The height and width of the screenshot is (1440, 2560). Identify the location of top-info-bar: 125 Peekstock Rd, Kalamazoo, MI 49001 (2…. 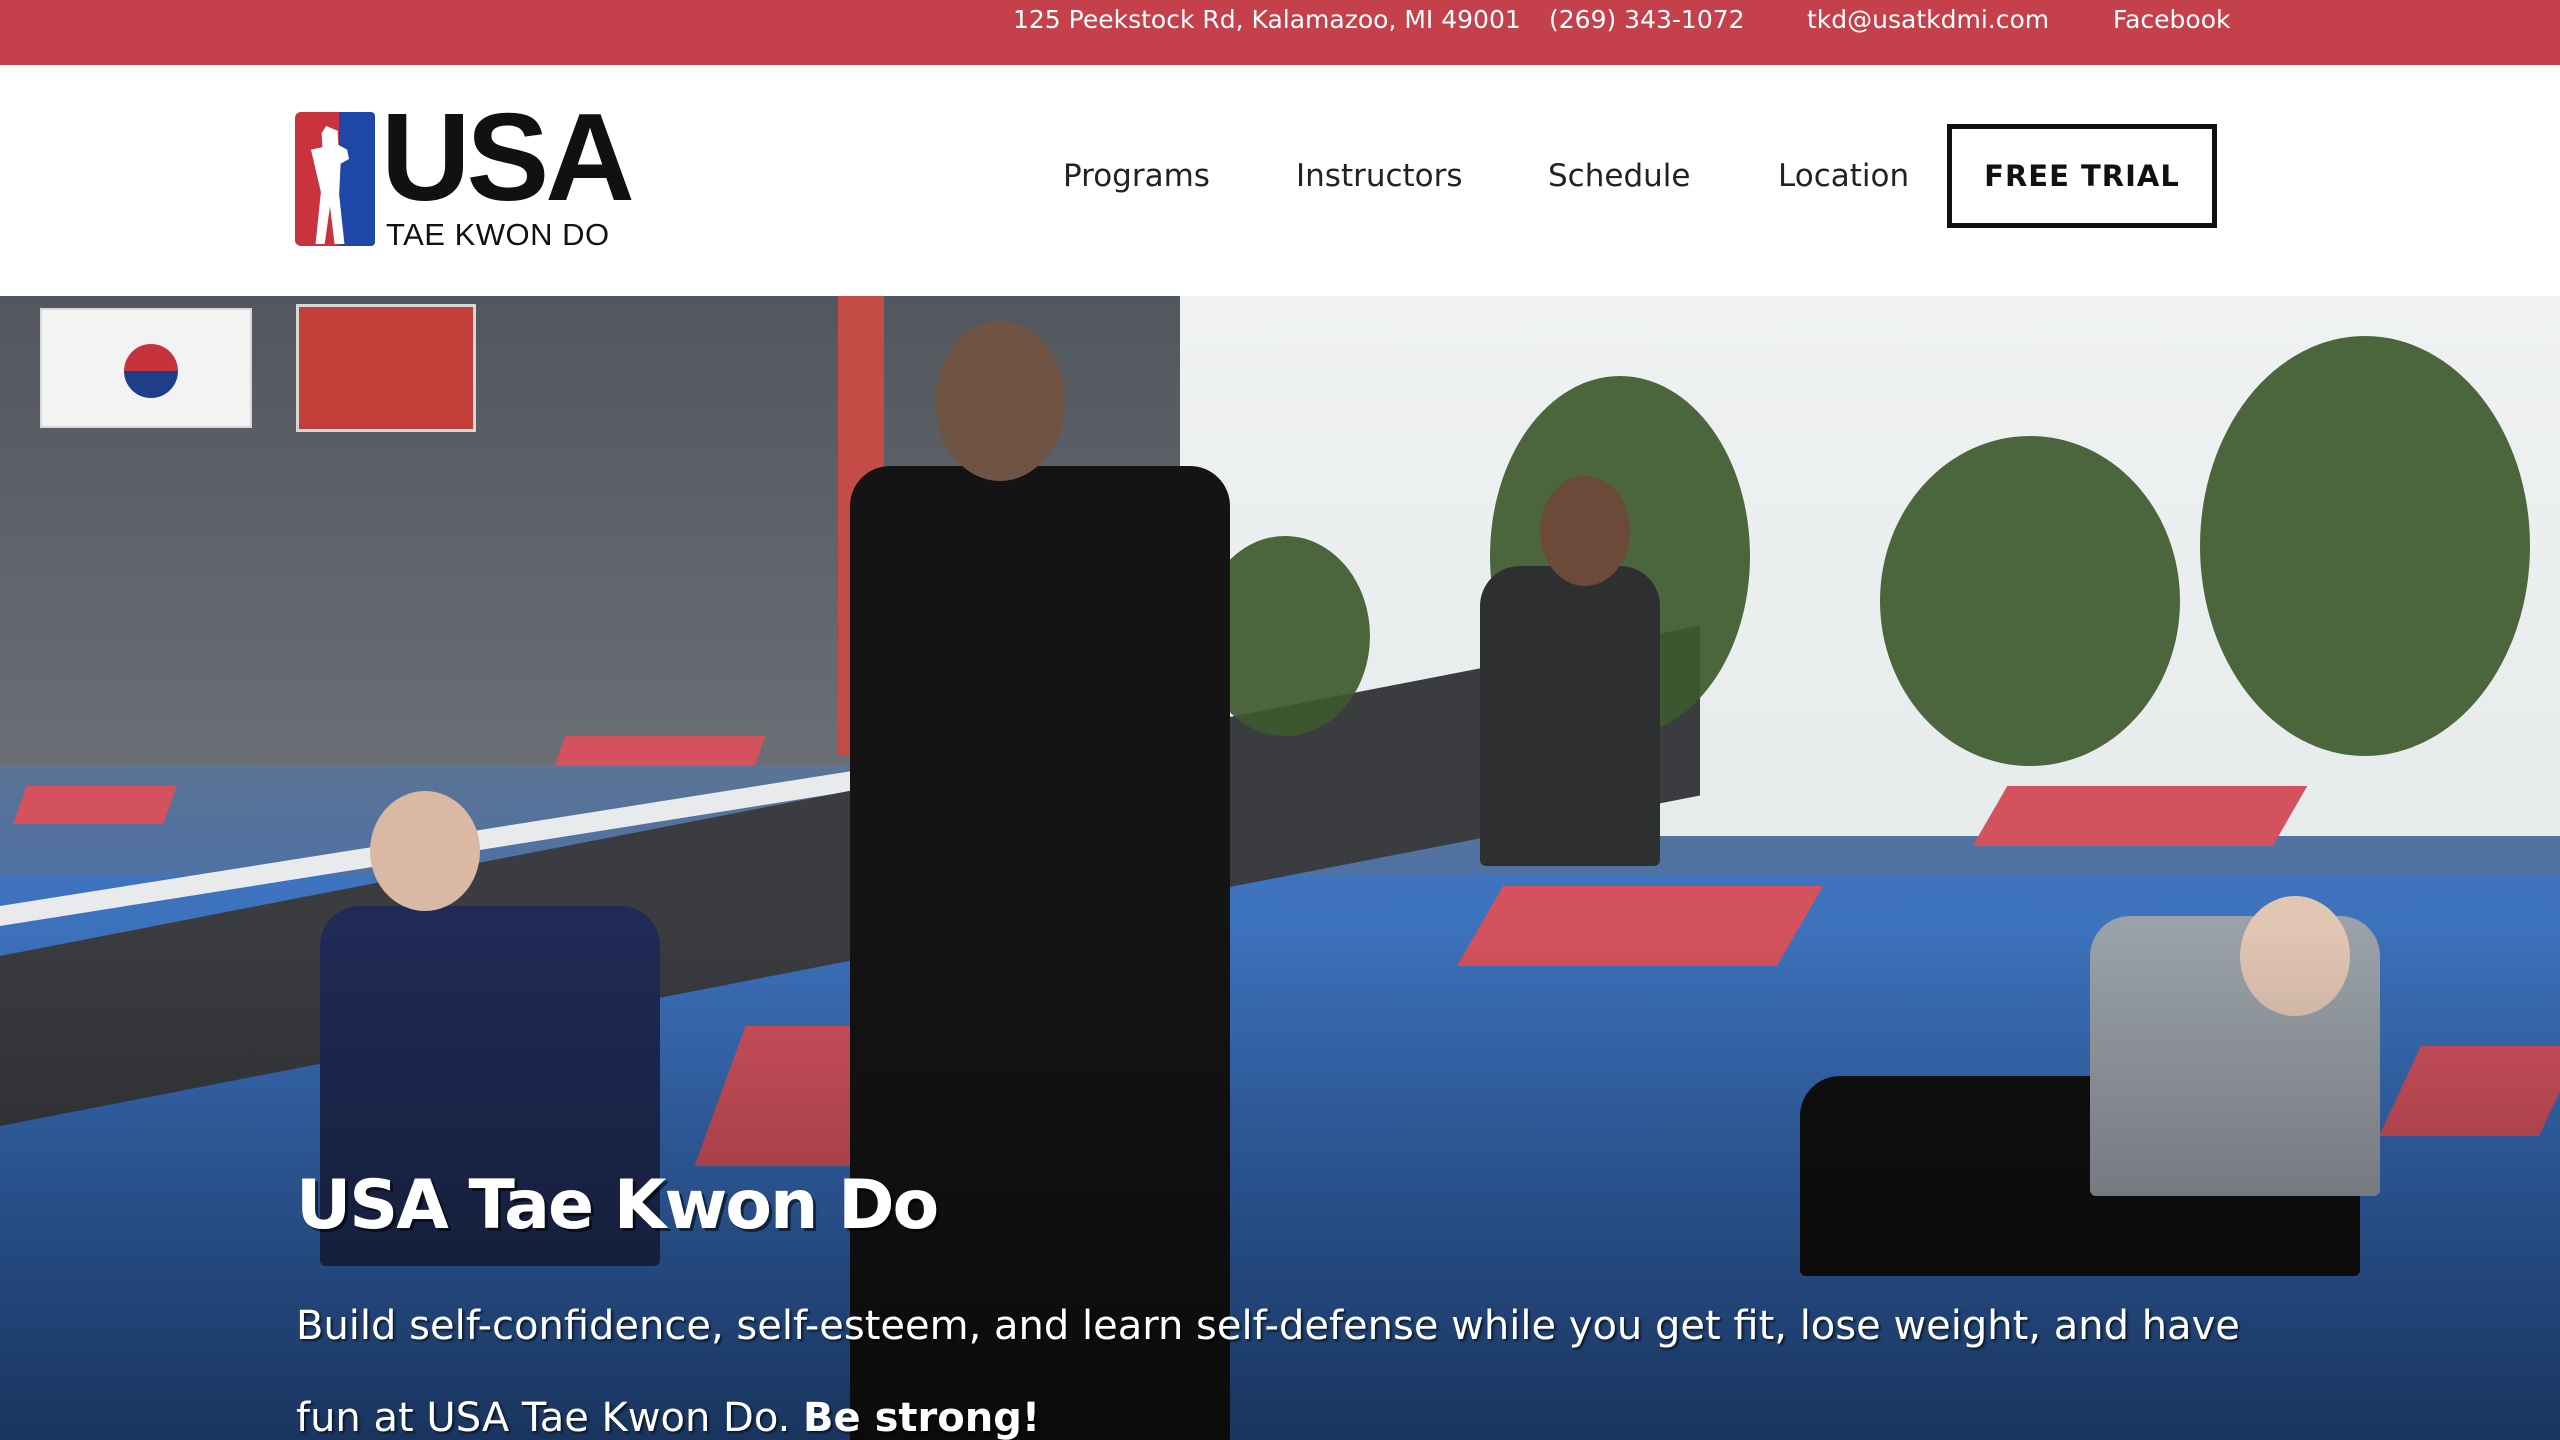
(1280, 32).